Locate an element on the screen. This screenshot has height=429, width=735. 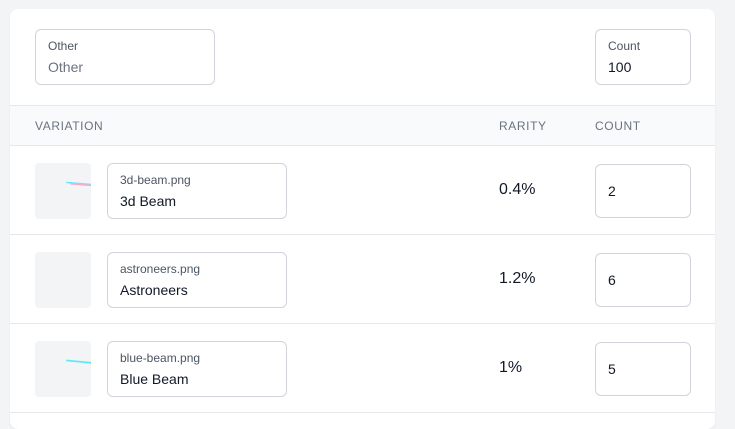
variation-name-field: astroneers.png is located at coordinates (197, 280).